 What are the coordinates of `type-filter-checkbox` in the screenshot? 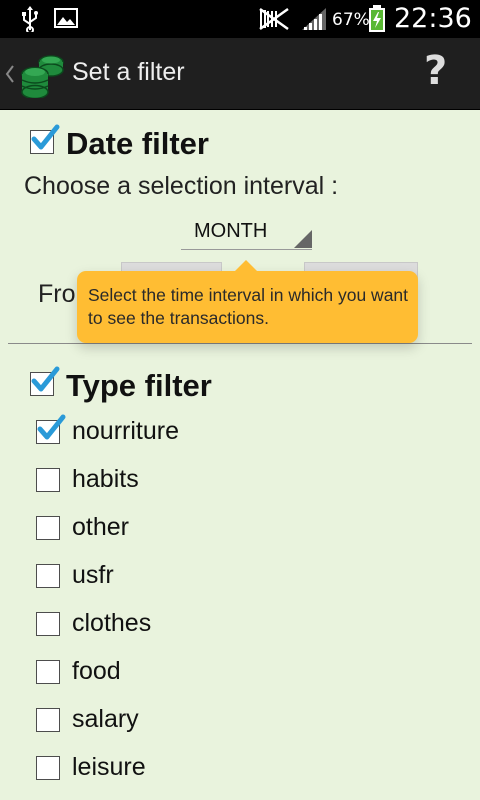 It's located at (45, 381).